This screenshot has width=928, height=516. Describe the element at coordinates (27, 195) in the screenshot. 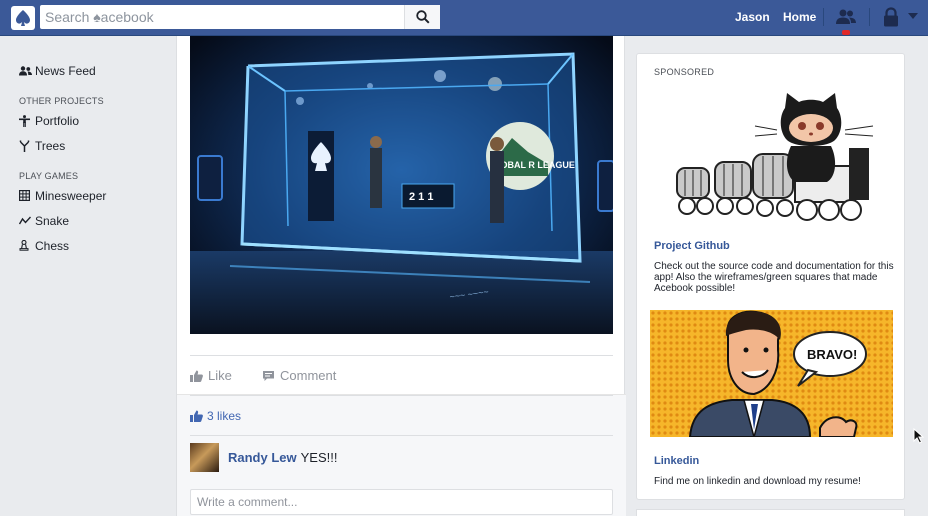

I see `grid-icon` at that location.